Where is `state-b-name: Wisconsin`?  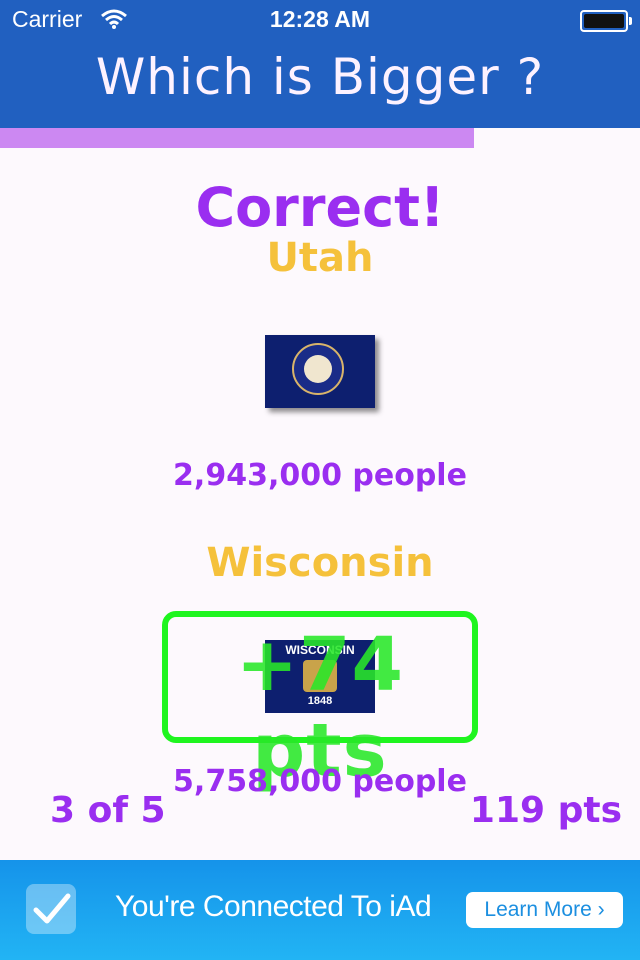 state-b-name: Wisconsin is located at coordinates (320, 563).